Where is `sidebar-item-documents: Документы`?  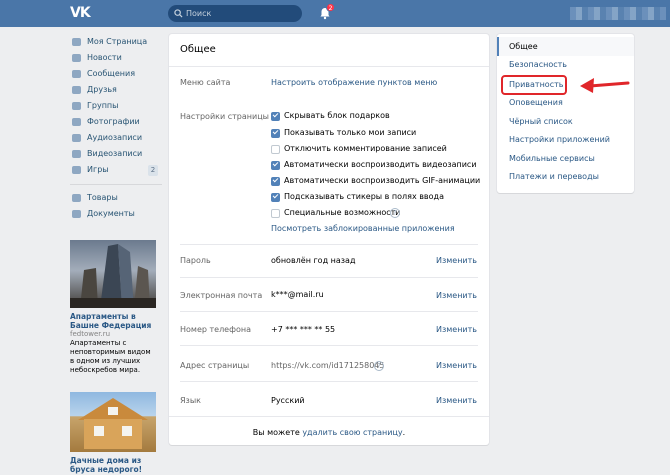
sidebar-item-documents: Документы is located at coordinates (116, 214).